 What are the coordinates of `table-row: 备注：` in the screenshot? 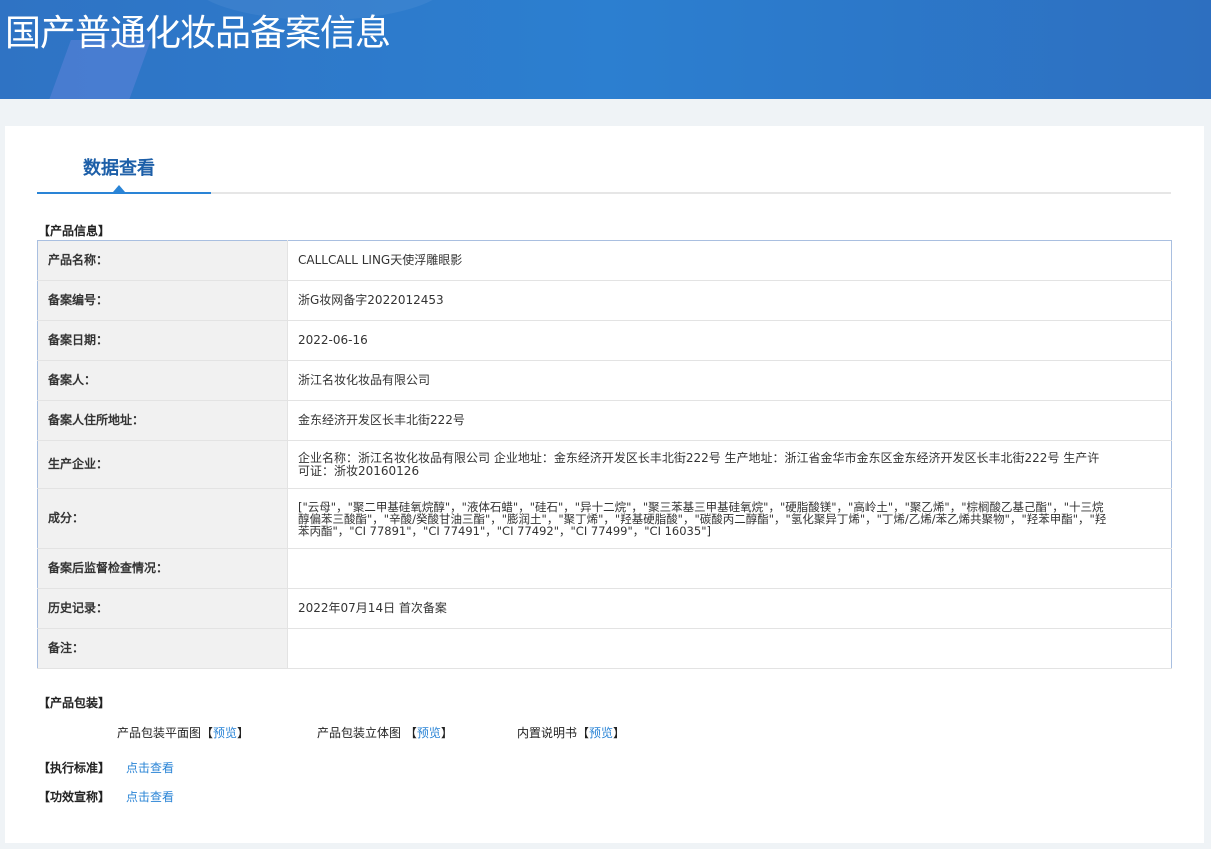 It's located at (604, 648).